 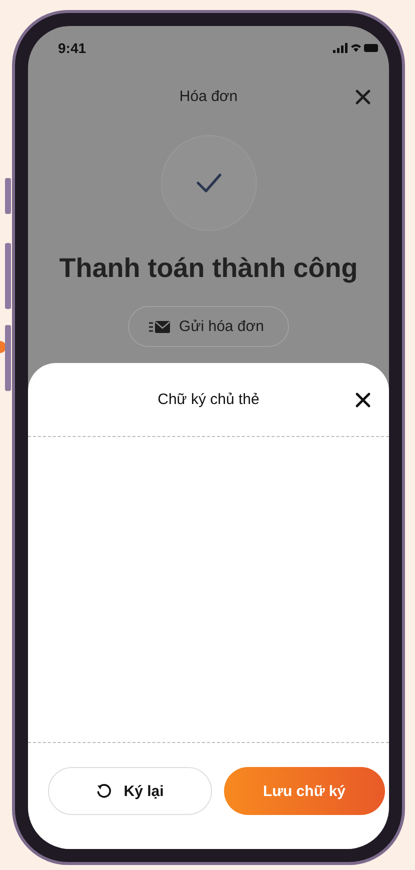 What do you see at coordinates (104, 791) in the screenshot?
I see `refresh-icon` at bounding box center [104, 791].